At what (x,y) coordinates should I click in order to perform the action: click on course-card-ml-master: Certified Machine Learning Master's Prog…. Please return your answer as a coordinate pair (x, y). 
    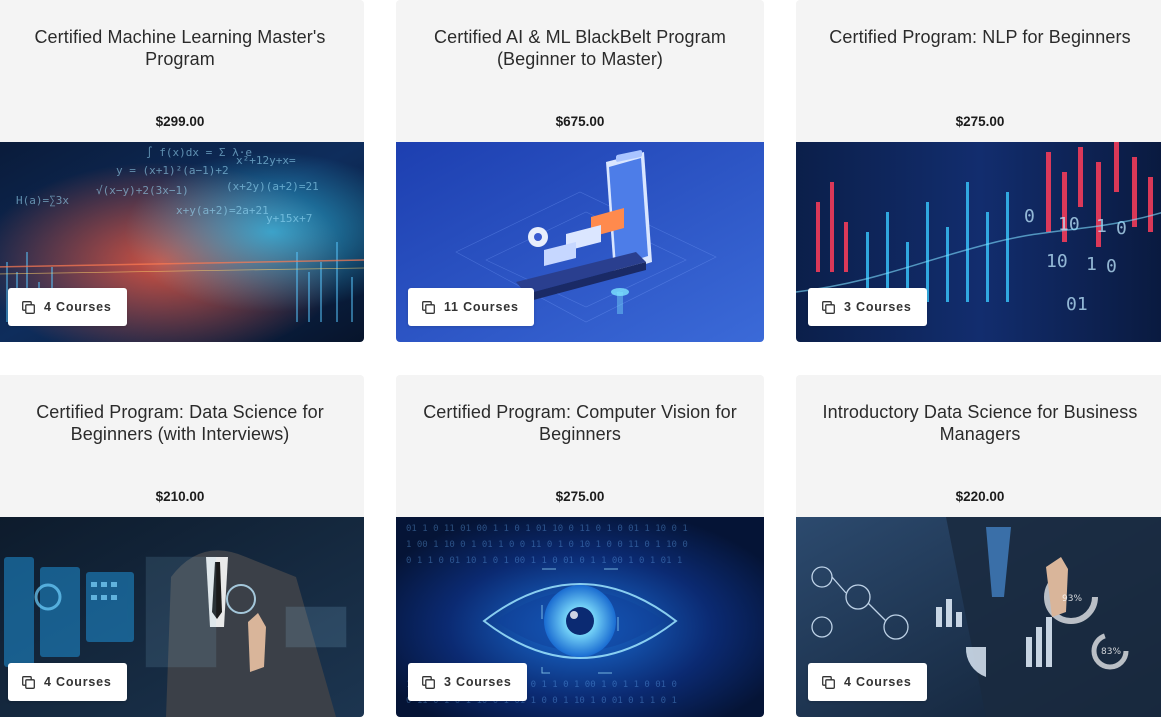
    Looking at the image, I should click on (182, 171).